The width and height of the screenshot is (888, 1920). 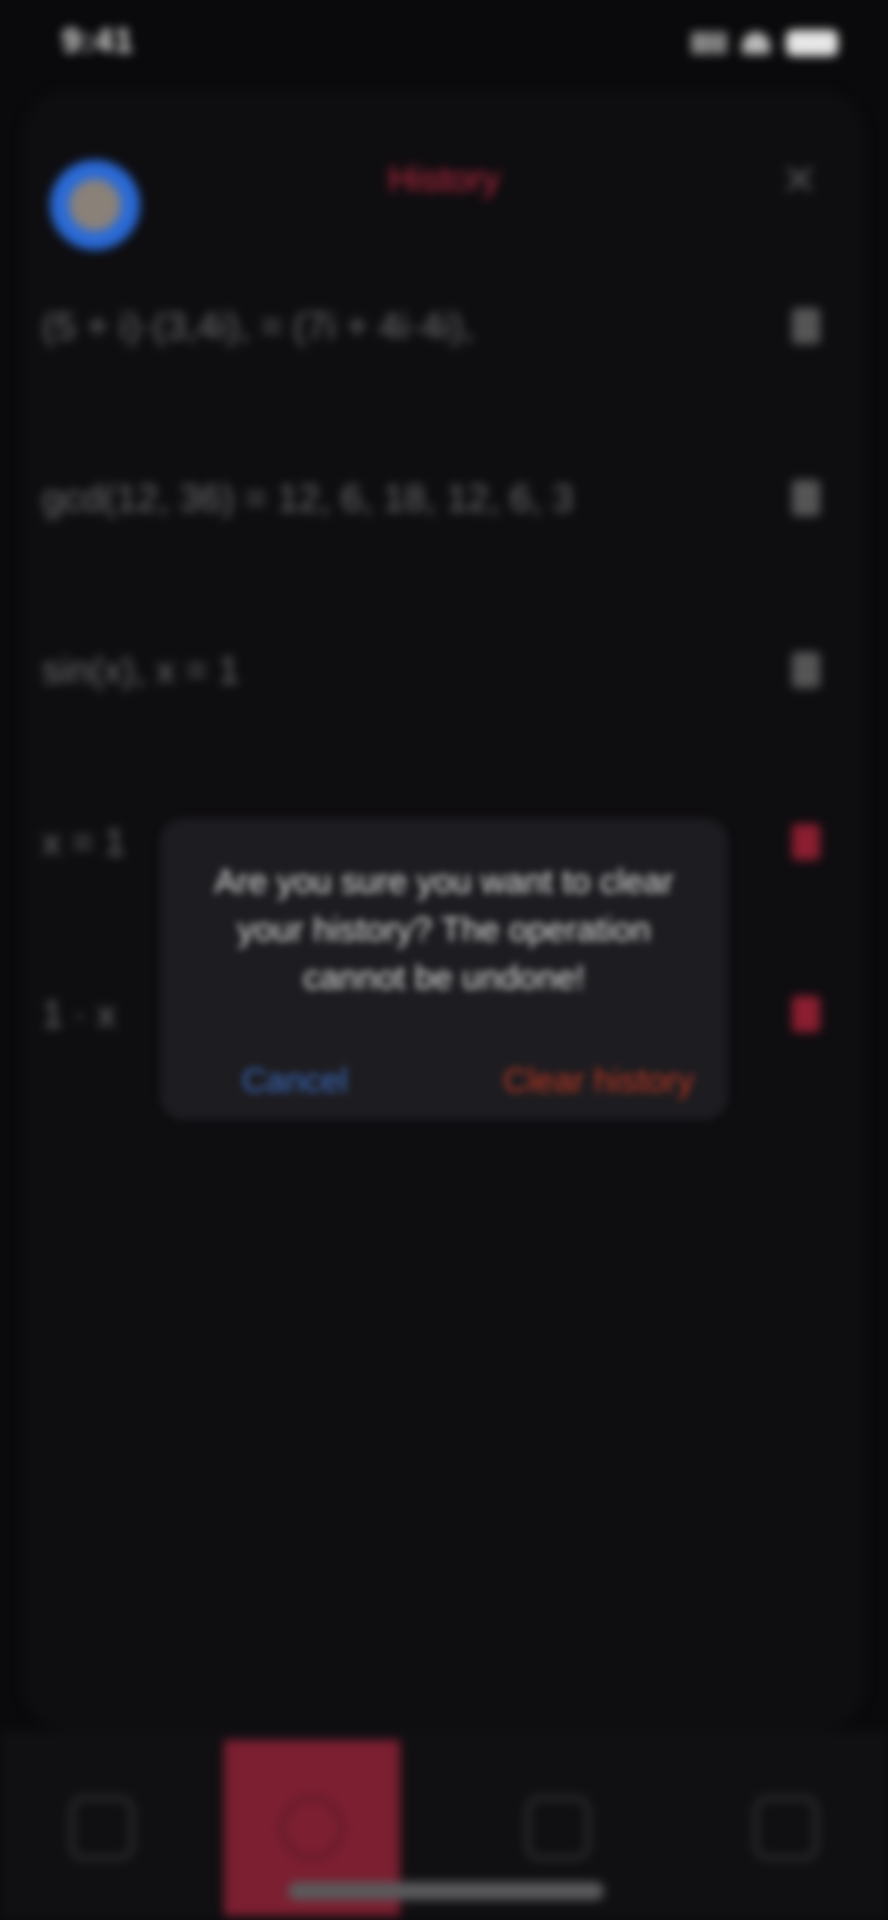 I want to click on cancel-button: Cancel, so click(x=295, y=1081).